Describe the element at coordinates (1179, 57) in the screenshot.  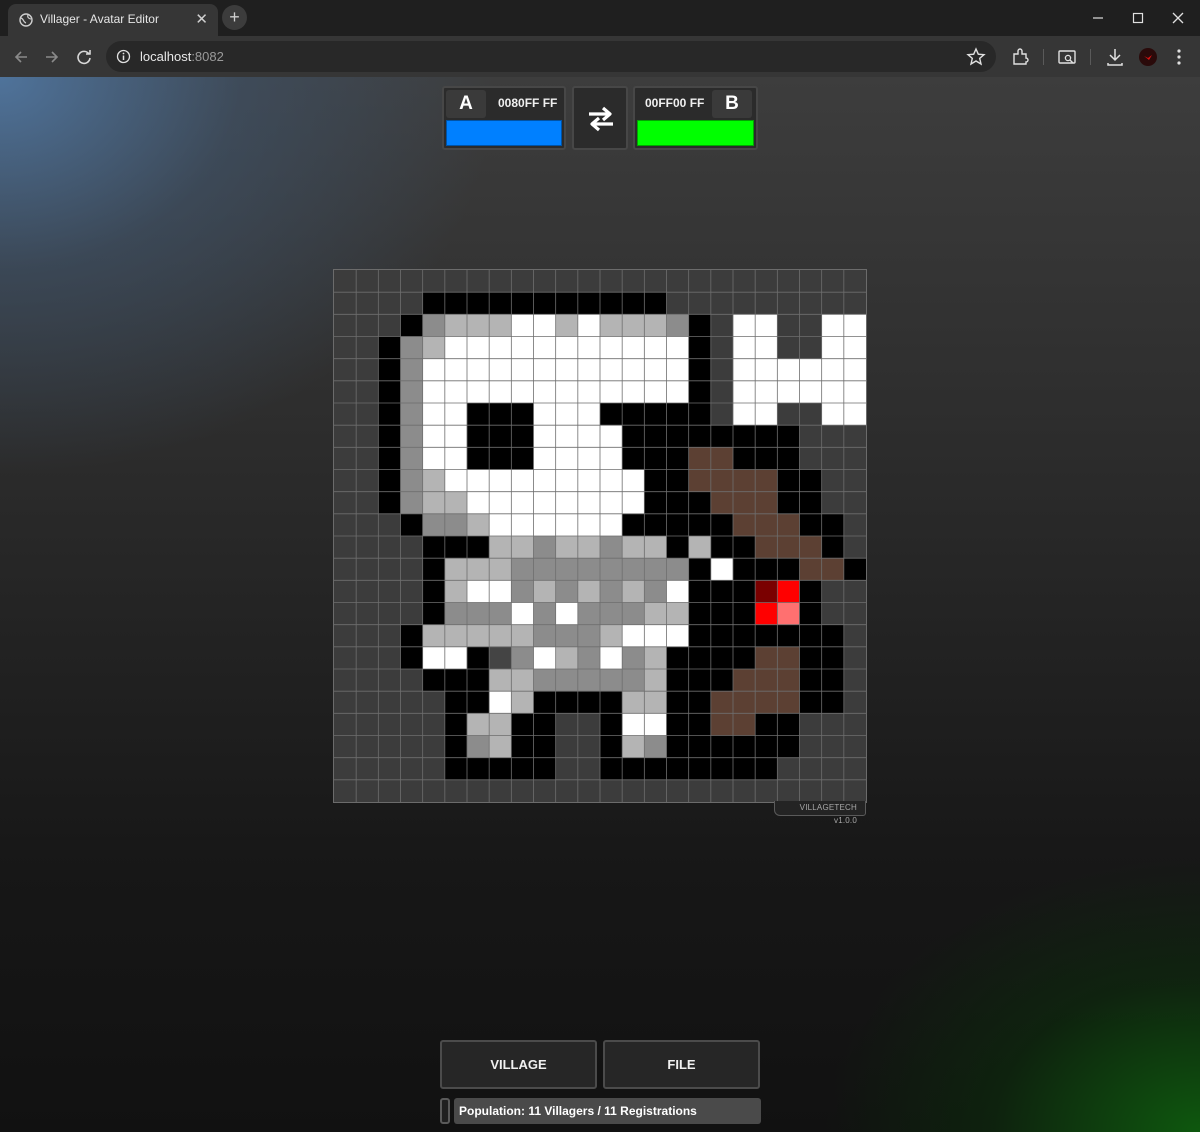
I see `more-menu-icon` at that location.